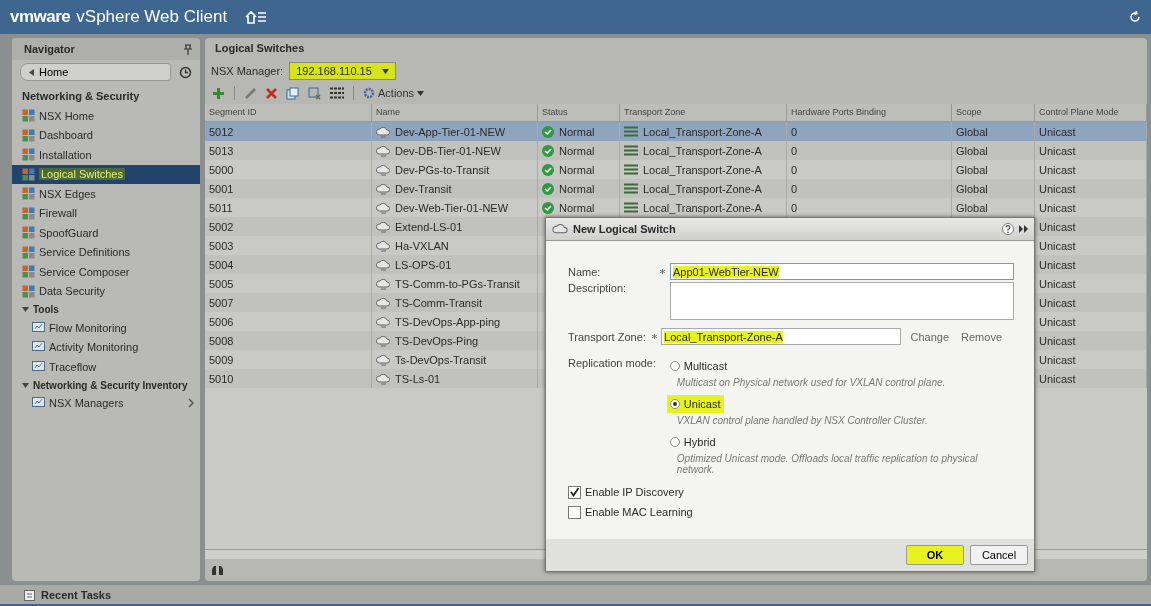 Image resolution: width=1151 pixels, height=606 pixels. What do you see at coordinates (607, 336) in the screenshot?
I see `field-label: Transport Zone:` at bounding box center [607, 336].